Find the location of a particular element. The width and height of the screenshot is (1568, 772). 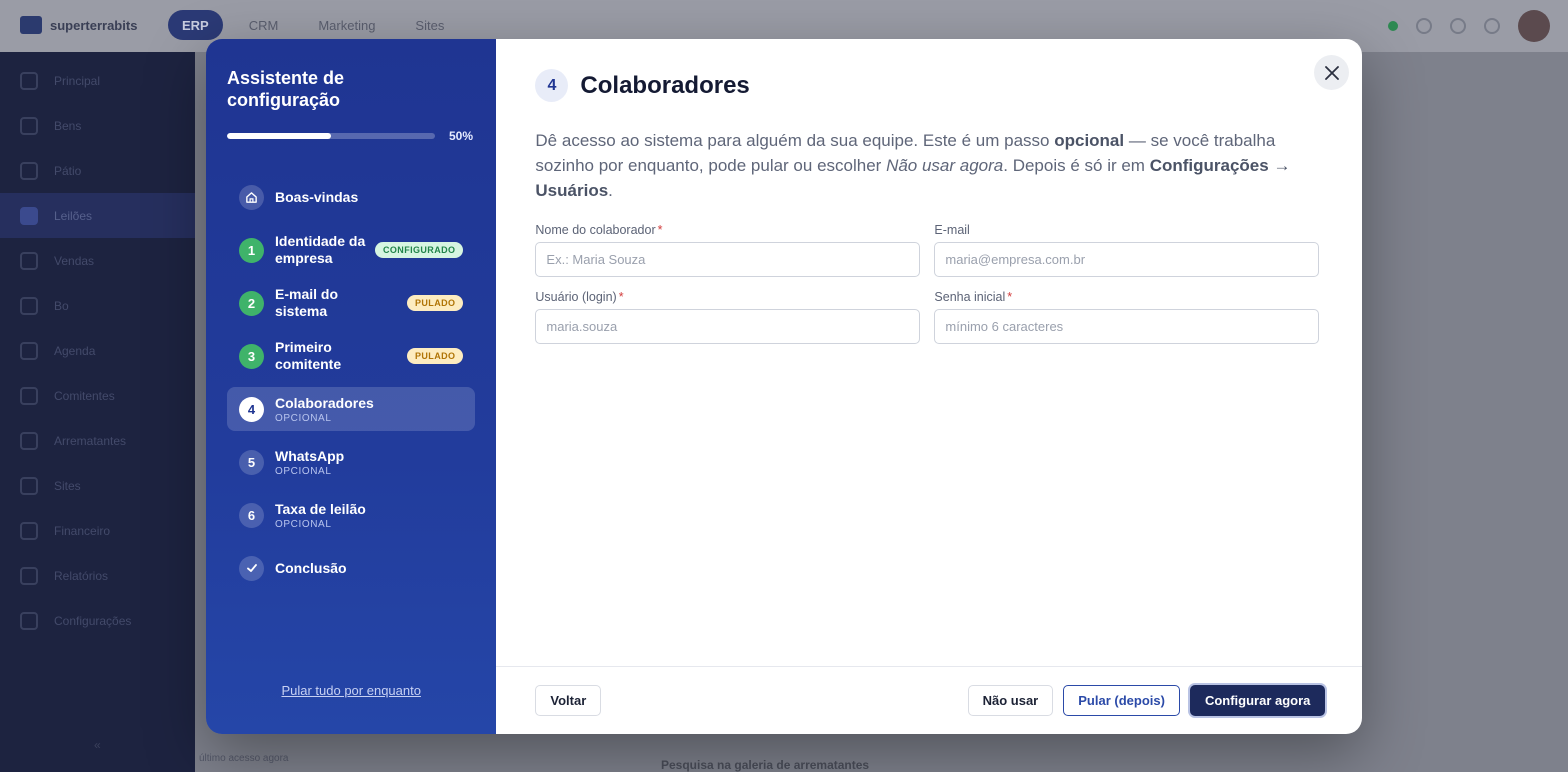

cart-icon is located at coordinates (29, 260).